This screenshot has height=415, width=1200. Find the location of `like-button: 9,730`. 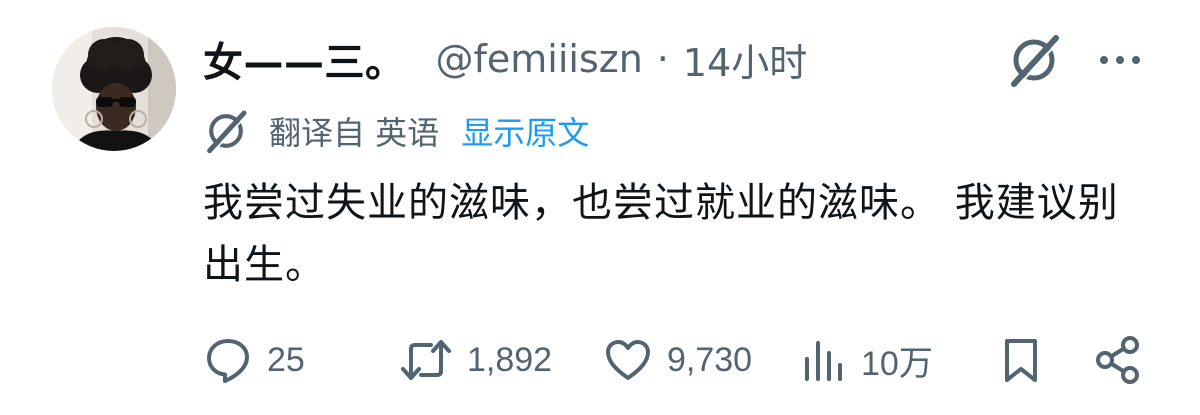

like-button: 9,730 is located at coordinates (677, 360).